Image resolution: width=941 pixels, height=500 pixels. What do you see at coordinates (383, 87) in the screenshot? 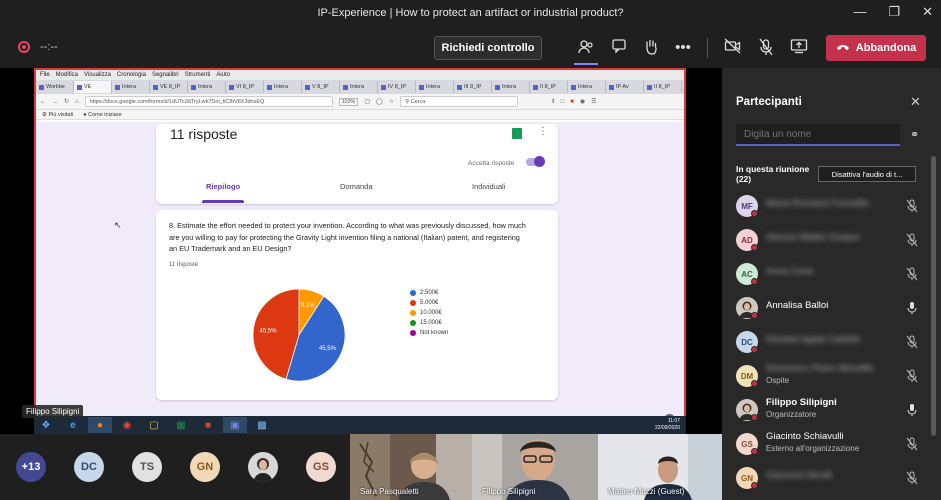
I see `tab-favicon-icon` at bounding box center [383, 87].